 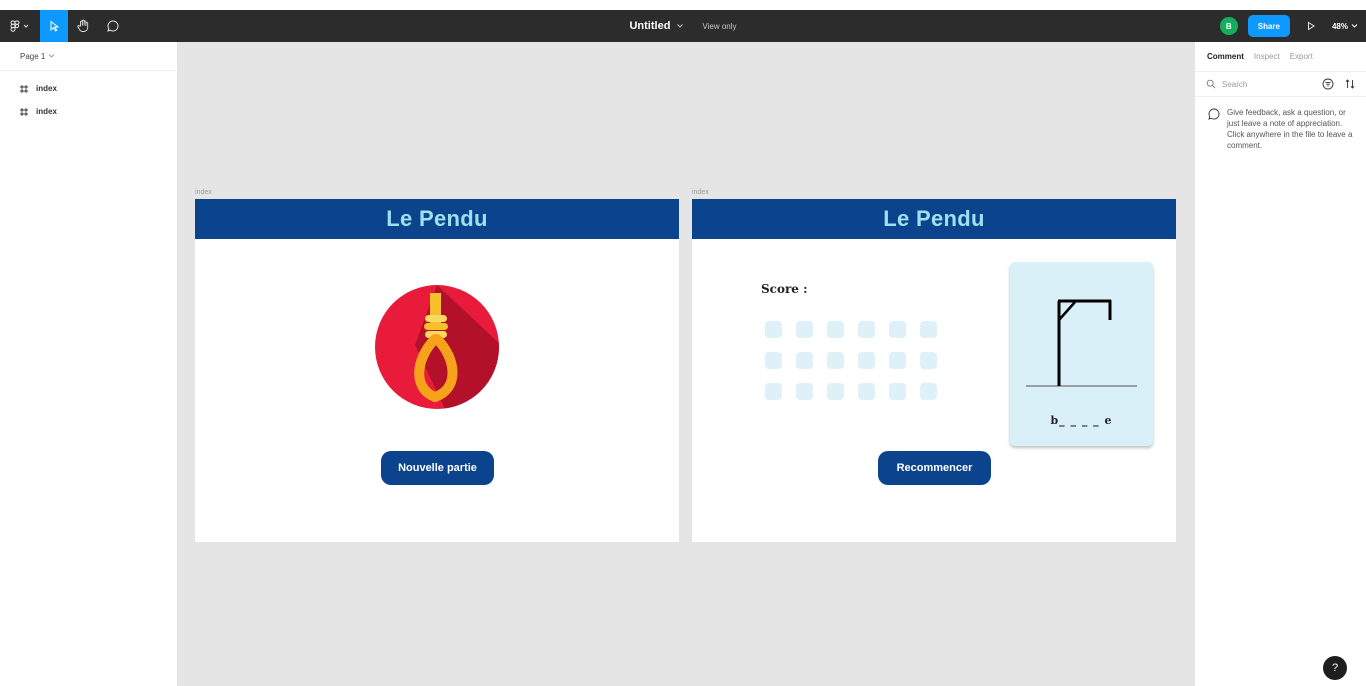 I want to click on restart-button: Recommencer, so click(x=934, y=468).